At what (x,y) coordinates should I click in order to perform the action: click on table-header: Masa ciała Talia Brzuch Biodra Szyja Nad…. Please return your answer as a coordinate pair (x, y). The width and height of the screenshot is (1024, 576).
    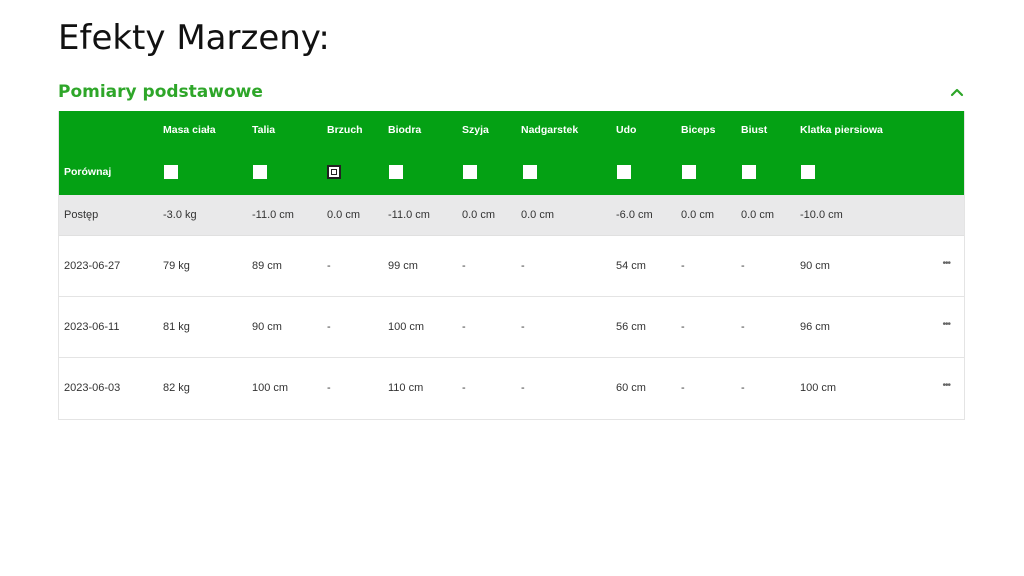
    Looking at the image, I should click on (511, 153).